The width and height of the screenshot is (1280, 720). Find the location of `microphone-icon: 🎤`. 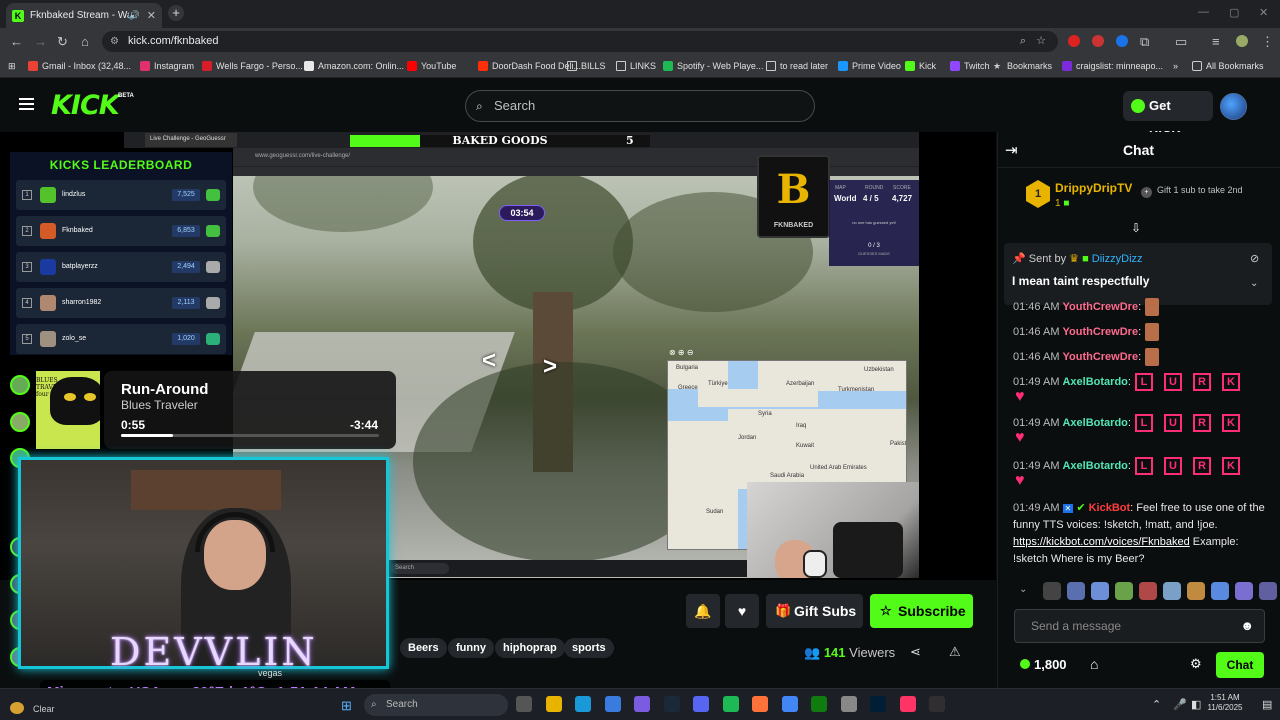

microphone-icon: 🎤 is located at coordinates (1180, 704).